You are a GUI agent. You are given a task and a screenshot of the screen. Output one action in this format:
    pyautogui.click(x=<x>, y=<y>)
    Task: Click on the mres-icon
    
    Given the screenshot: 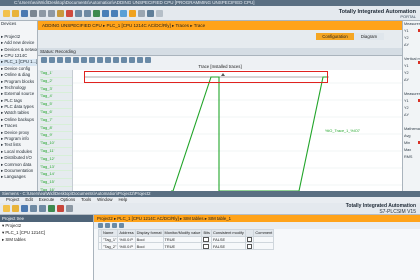 What is the action you would take?
    pyautogui.click(x=69, y=208)
    